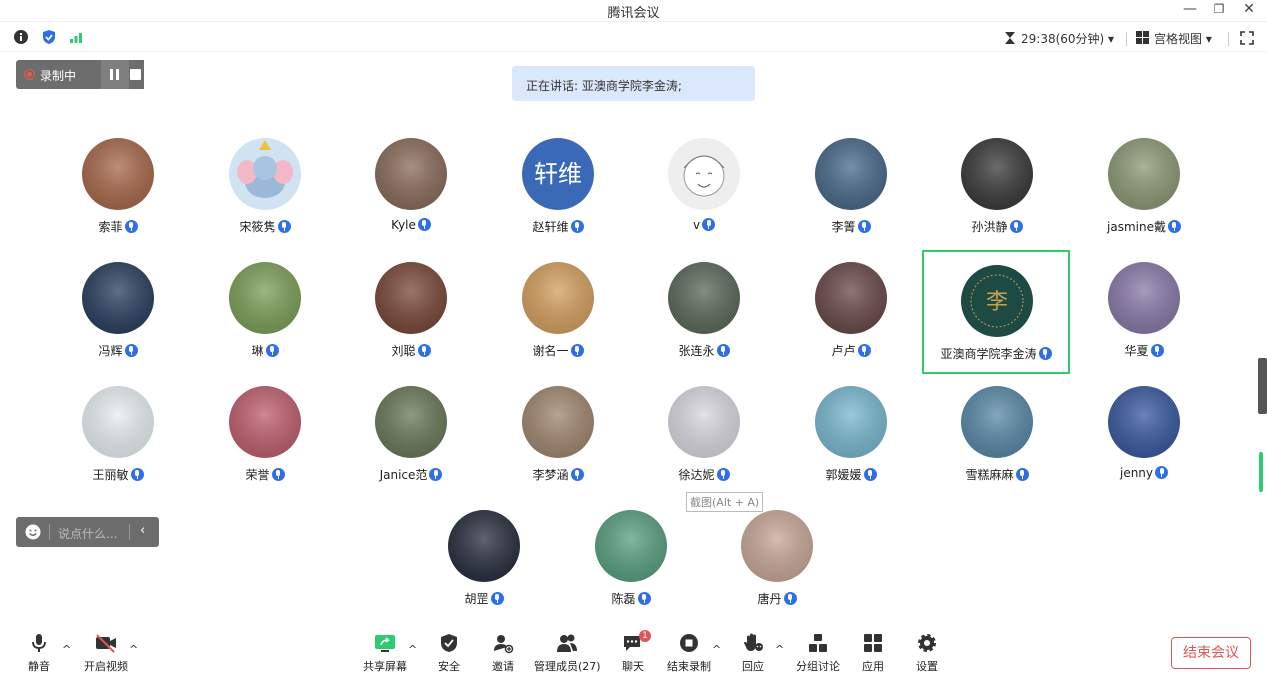 This screenshot has width=1267, height=682. What do you see at coordinates (1219, 10) in the screenshot?
I see `restore-button: ❐` at bounding box center [1219, 10].